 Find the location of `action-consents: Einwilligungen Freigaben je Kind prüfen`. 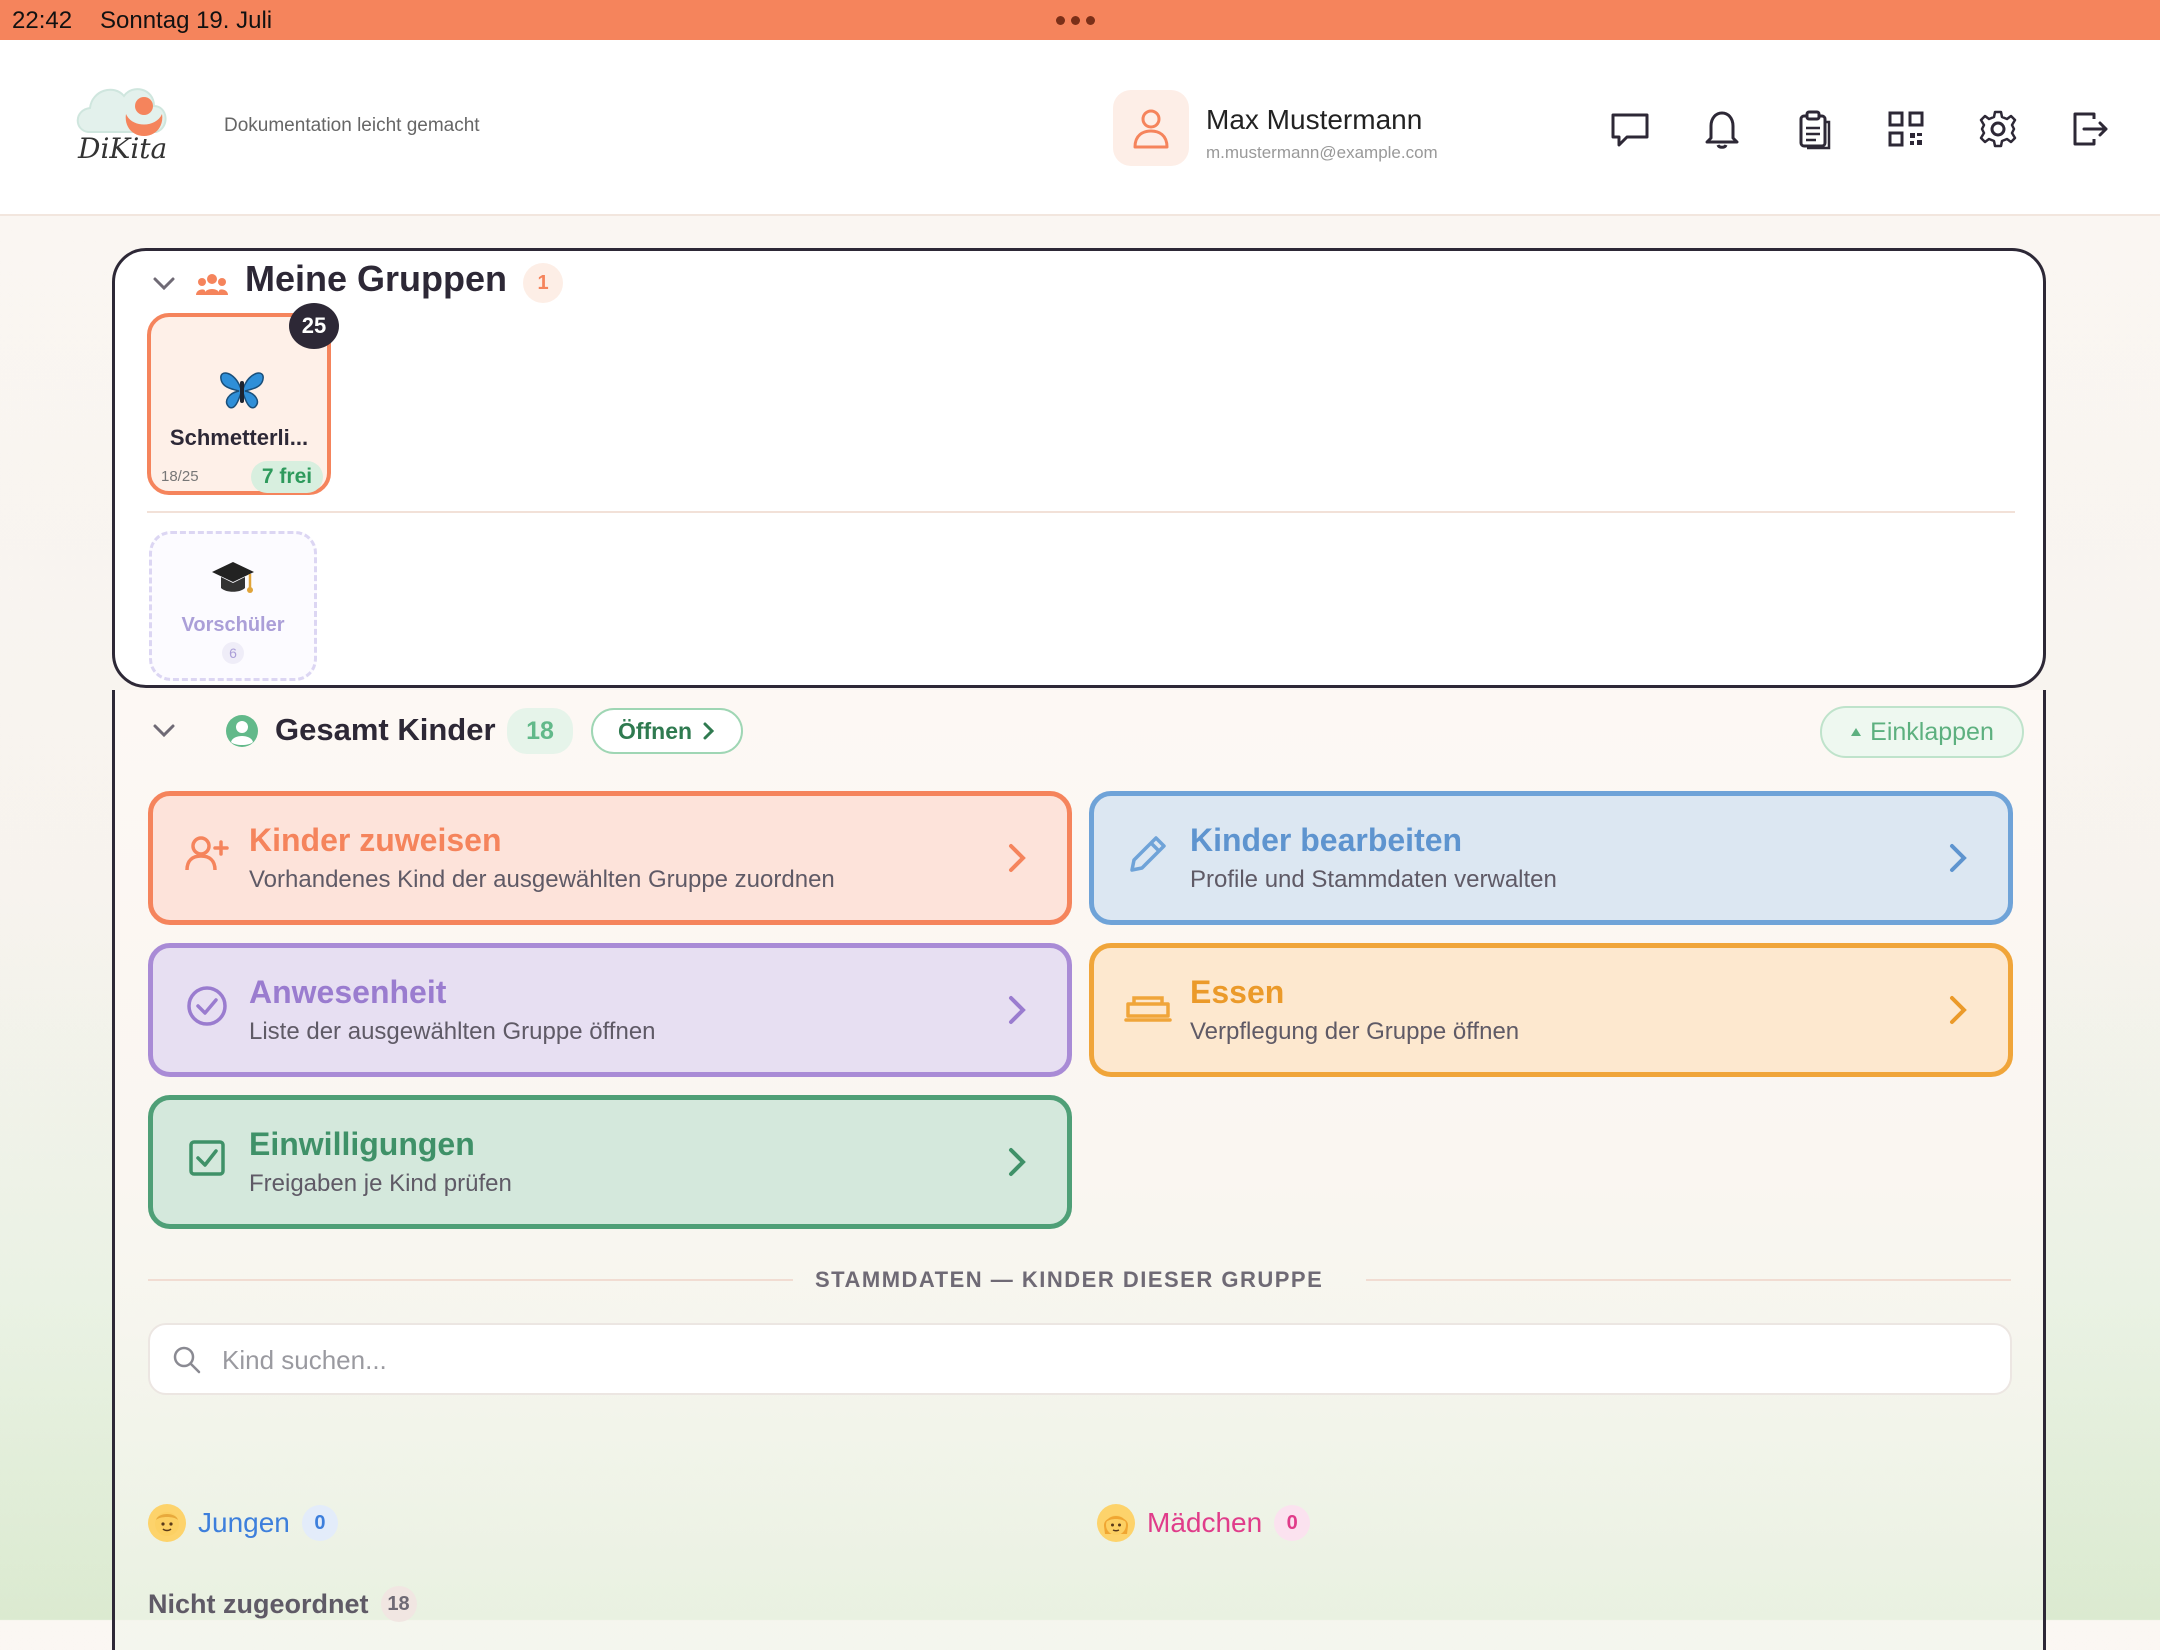

action-consents: Einwilligungen Freigaben je Kind prüfen is located at coordinates (610, 1162).